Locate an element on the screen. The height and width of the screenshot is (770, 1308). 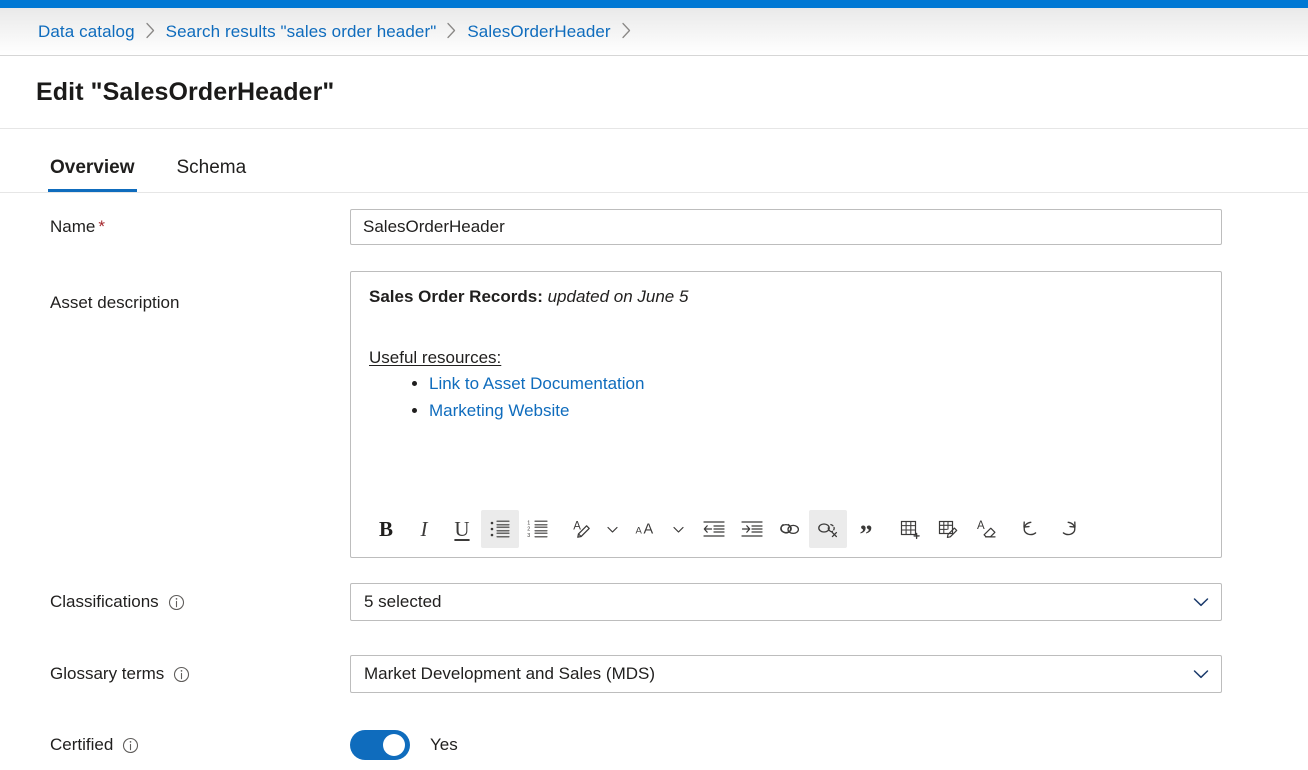
classifications-select: 5 selected is located at coordinates (786, 602).